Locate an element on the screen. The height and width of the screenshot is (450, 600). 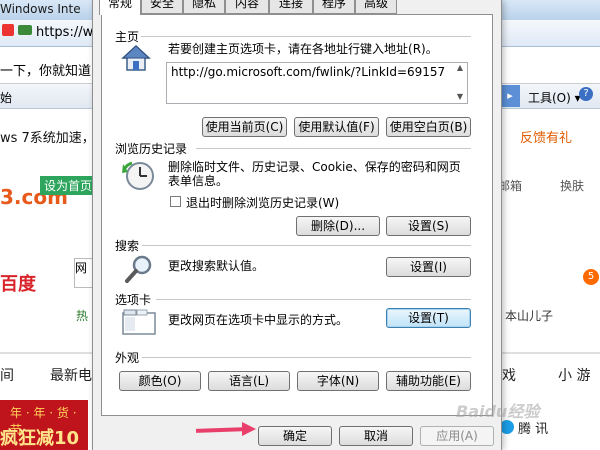
baidu-logo: 百度 is located at coordinates (18, 284).